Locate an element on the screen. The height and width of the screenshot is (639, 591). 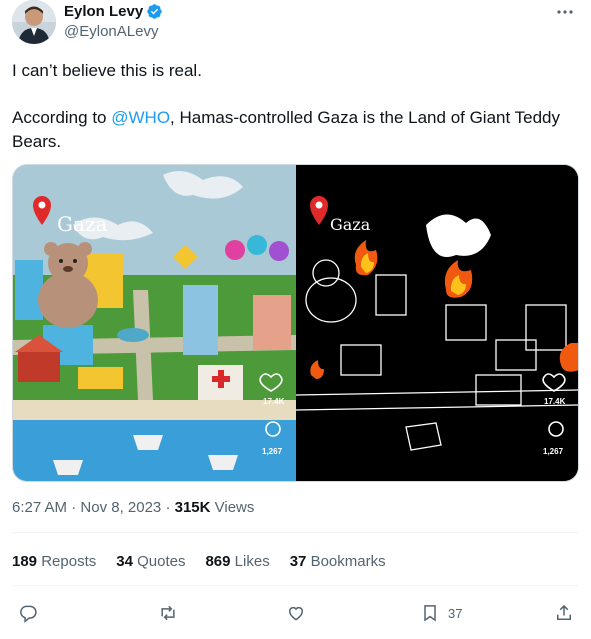
quotes-count: 34 is located at coordinates (124, 561).